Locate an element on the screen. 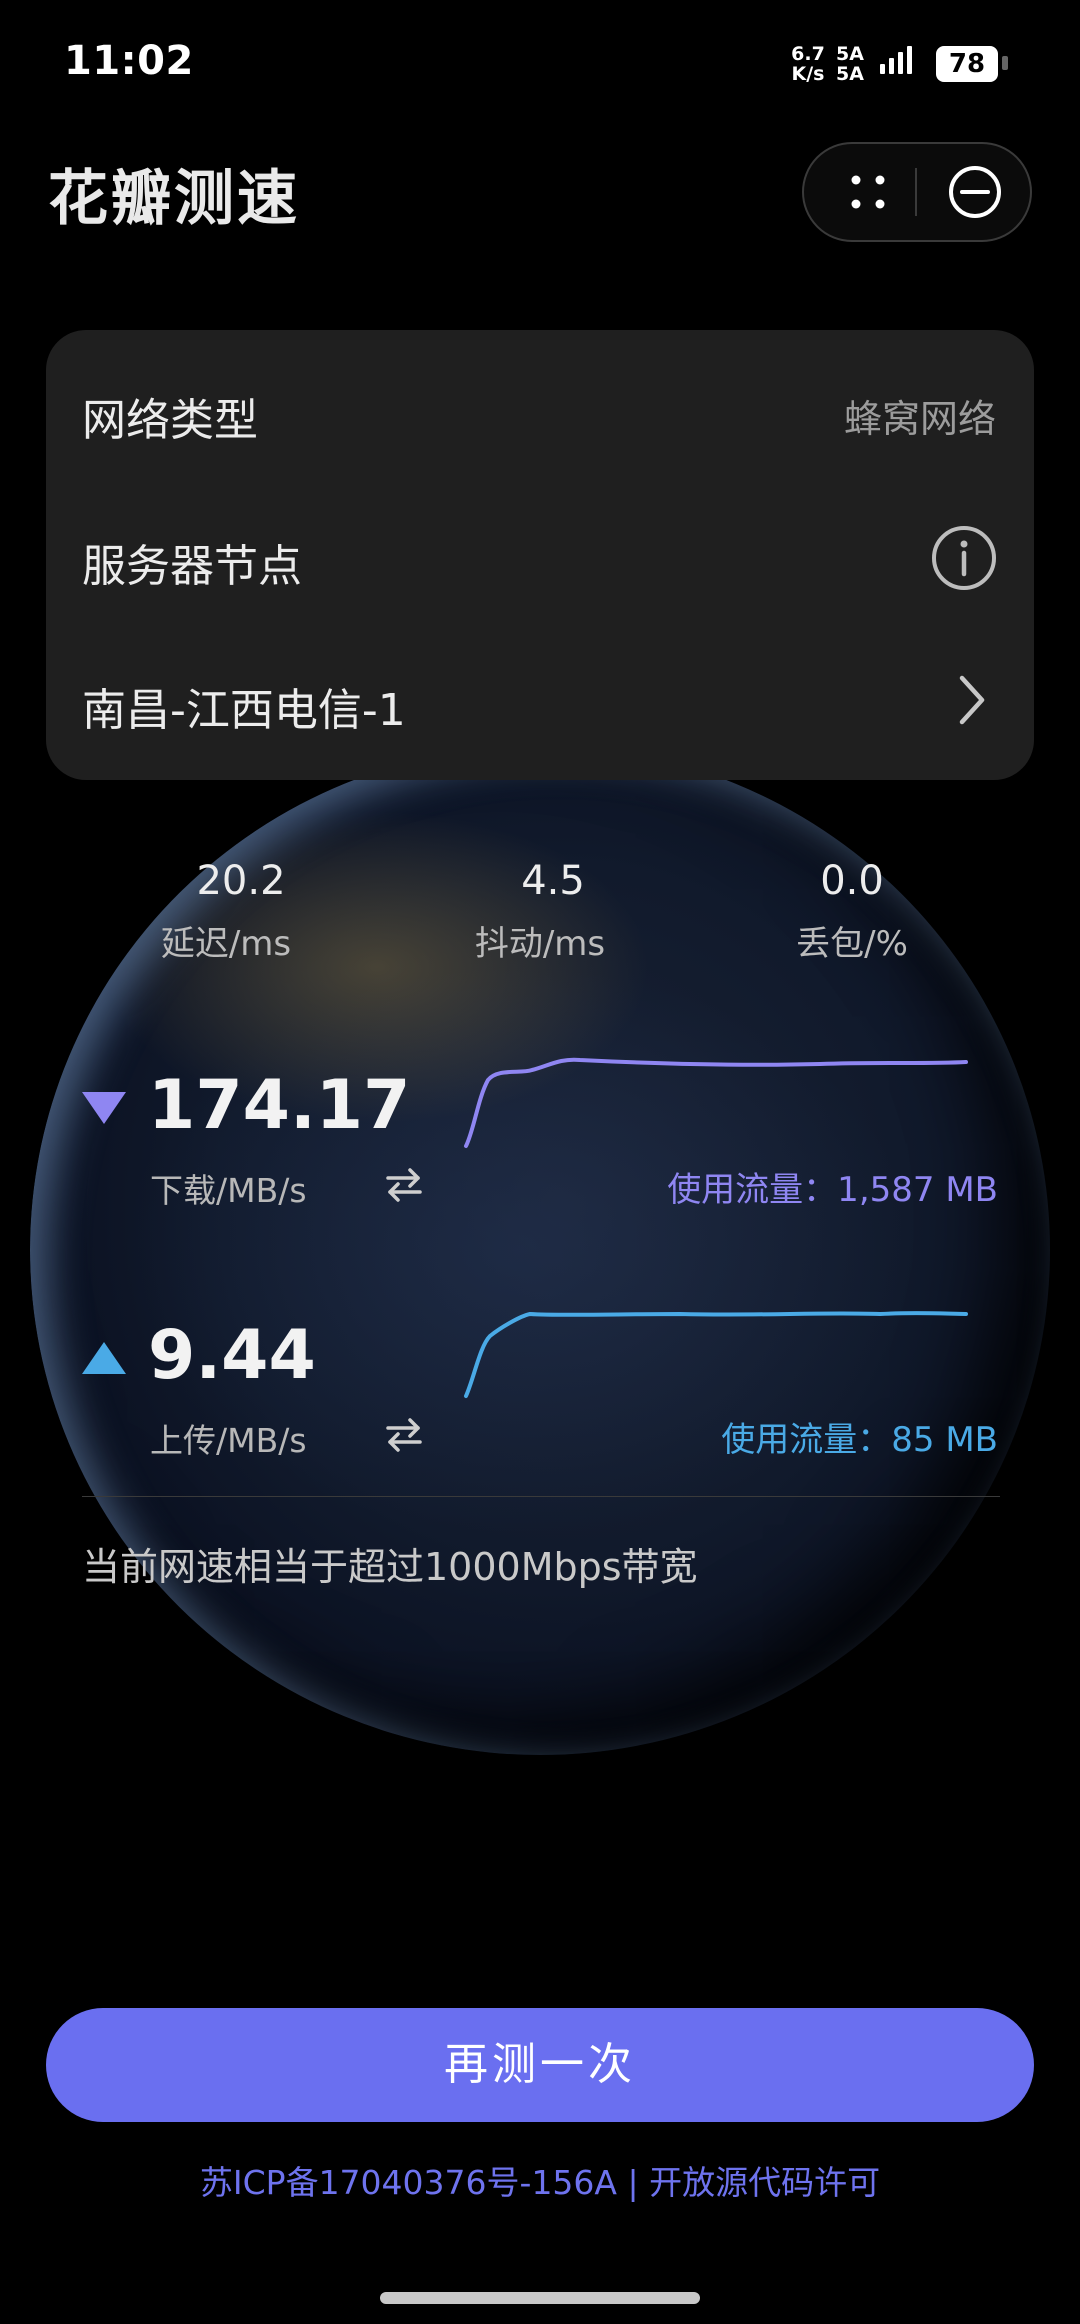 The image size is (1080, 2324). latency-value: 20.2 is located at coordinates (241, 881).